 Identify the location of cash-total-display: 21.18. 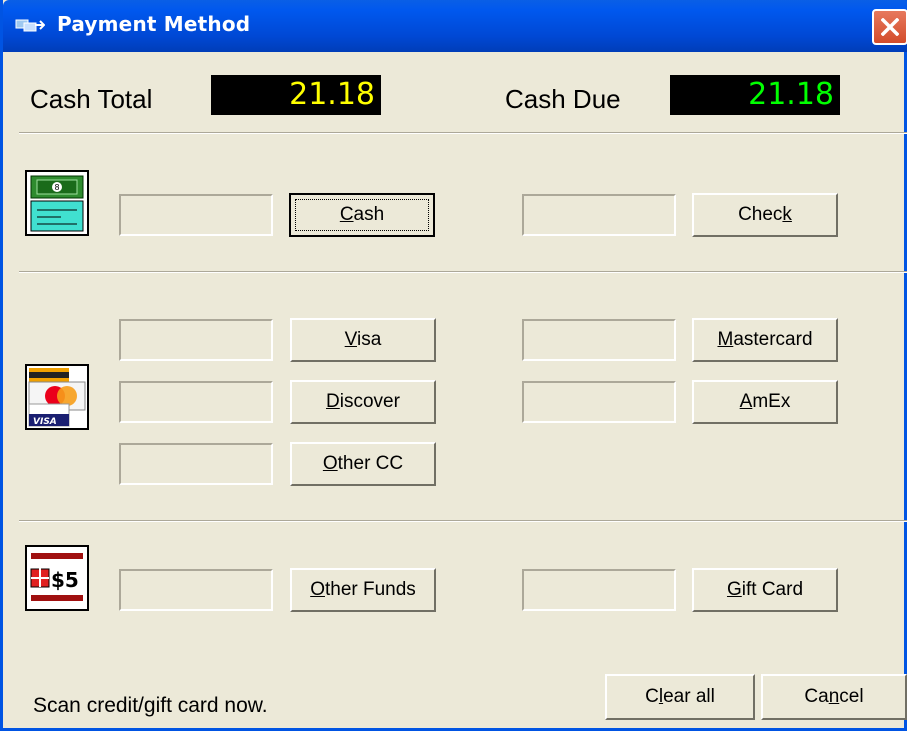
(296, 95).